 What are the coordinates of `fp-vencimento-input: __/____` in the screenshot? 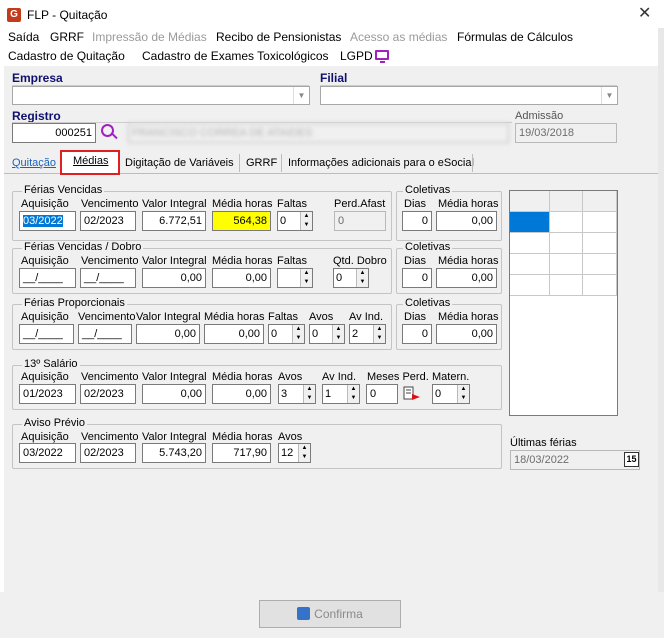 It's located at (105, 334).